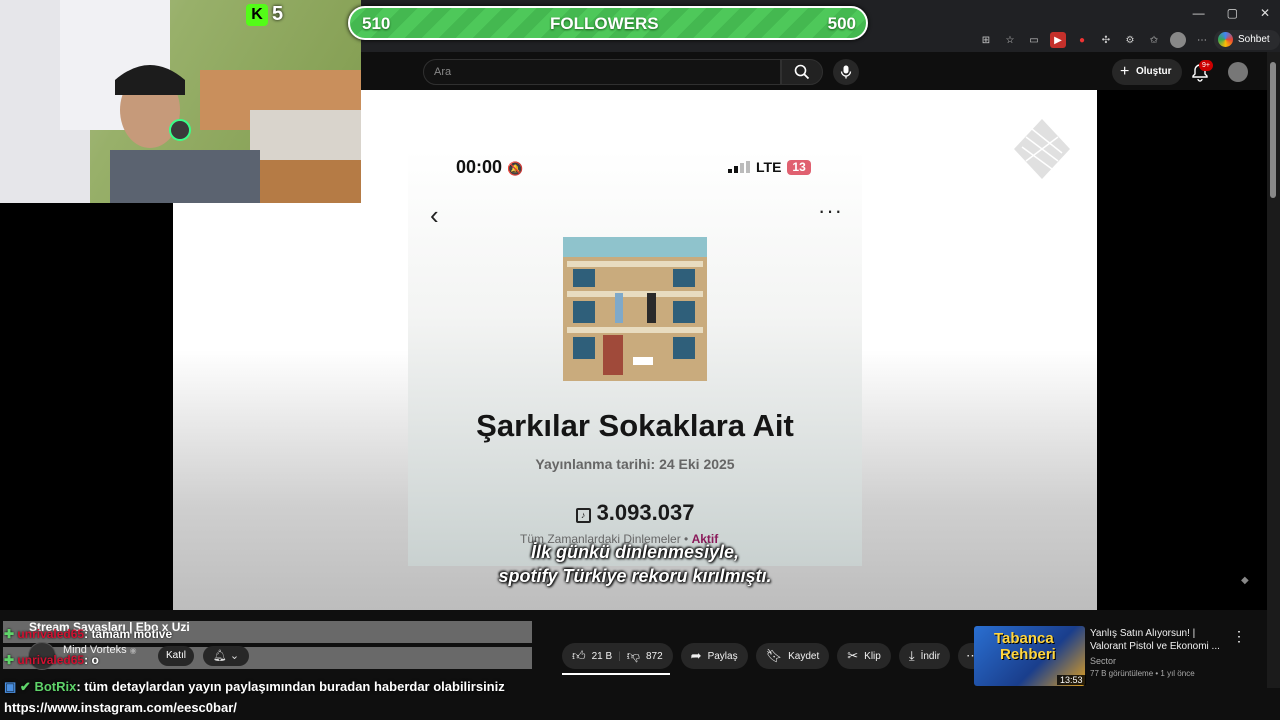  I want to click on followers-goal: 500, so click(841, 23).